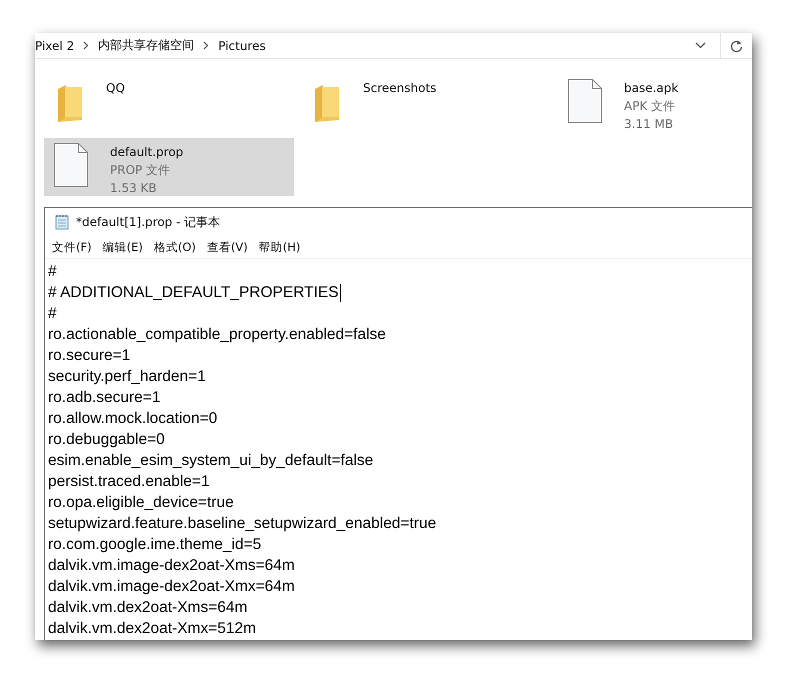 This screenshot has width=787, height=675. Describe the element at coordinates (54, 45) in the screenshot. I see `breadcrumb-item: Pixel 2` at that location.